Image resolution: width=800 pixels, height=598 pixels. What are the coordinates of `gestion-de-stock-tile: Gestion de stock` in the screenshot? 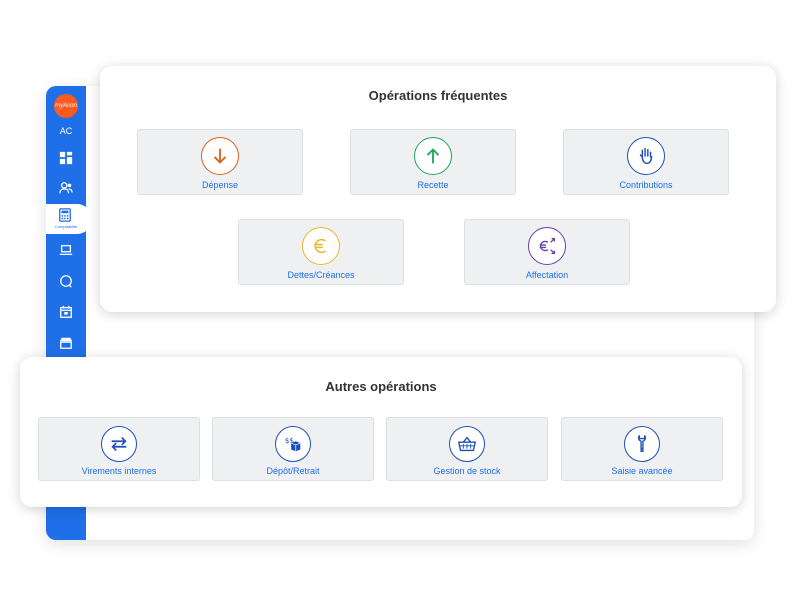 It's located at (467, 449).